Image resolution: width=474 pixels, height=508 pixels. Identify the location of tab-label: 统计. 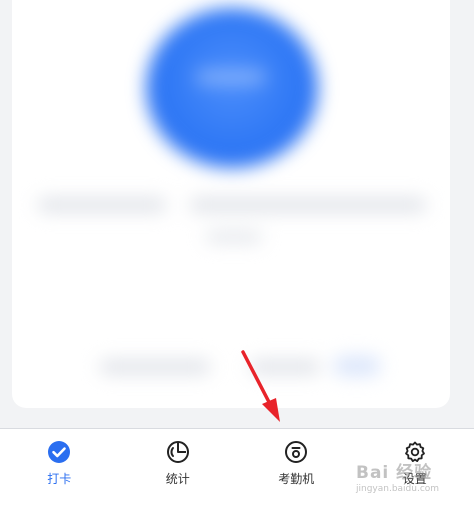
(177, 479).